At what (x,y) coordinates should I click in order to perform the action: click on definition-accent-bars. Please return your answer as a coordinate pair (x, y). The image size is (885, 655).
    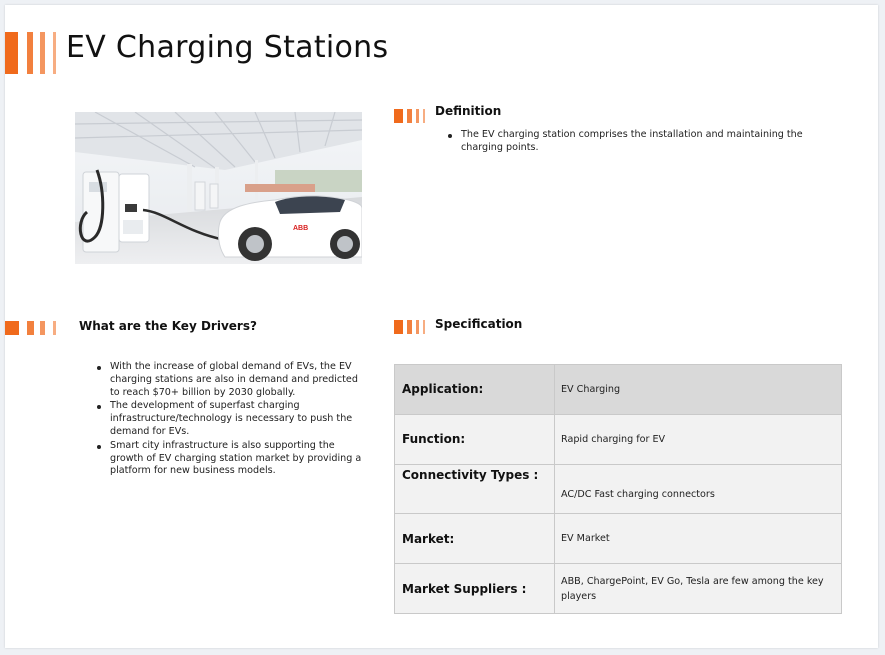
    Looking at the image, I should click on (409, 116).